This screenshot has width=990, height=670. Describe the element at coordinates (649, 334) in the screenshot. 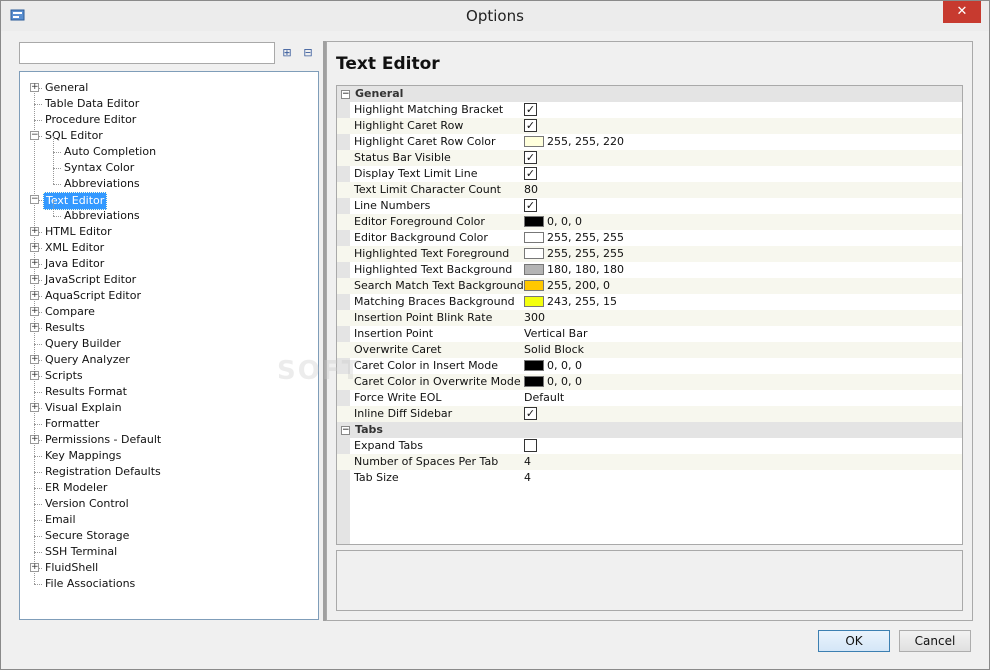

I see `property-row: Insertion Point Vertical Bar` at that location.